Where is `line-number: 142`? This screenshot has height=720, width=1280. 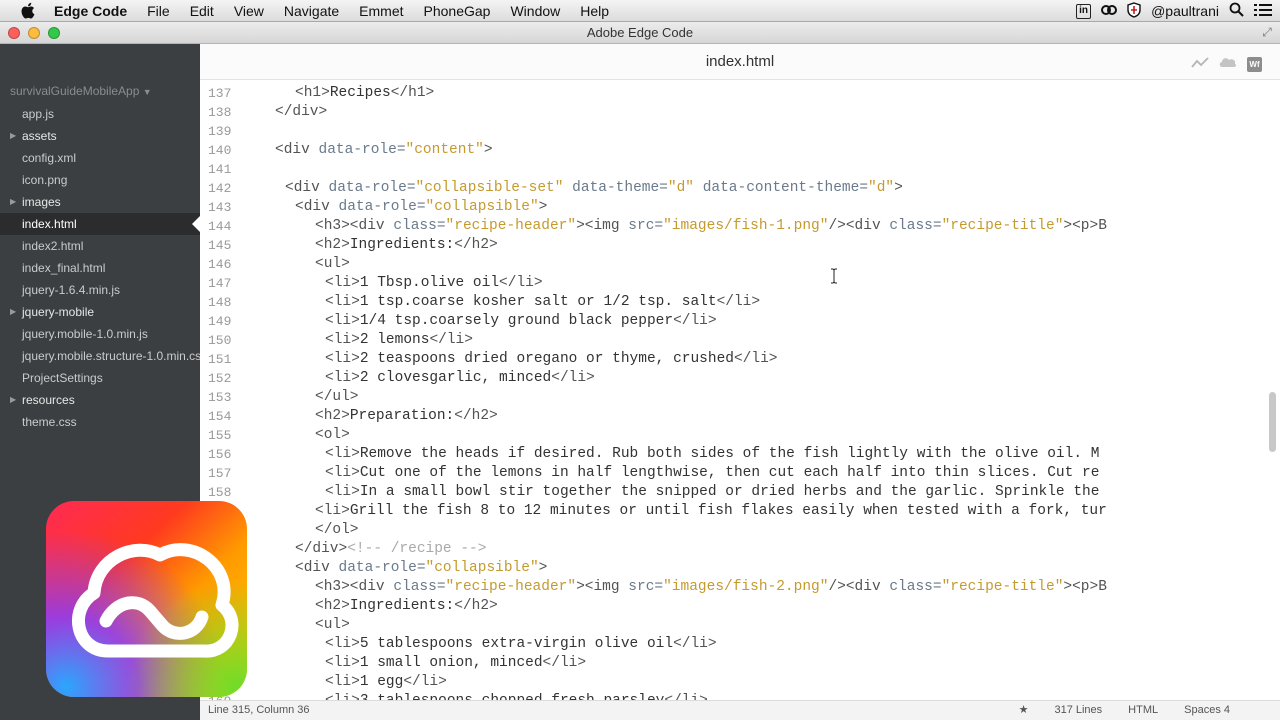
line-number: 142 is located at coordinates (220, 188).